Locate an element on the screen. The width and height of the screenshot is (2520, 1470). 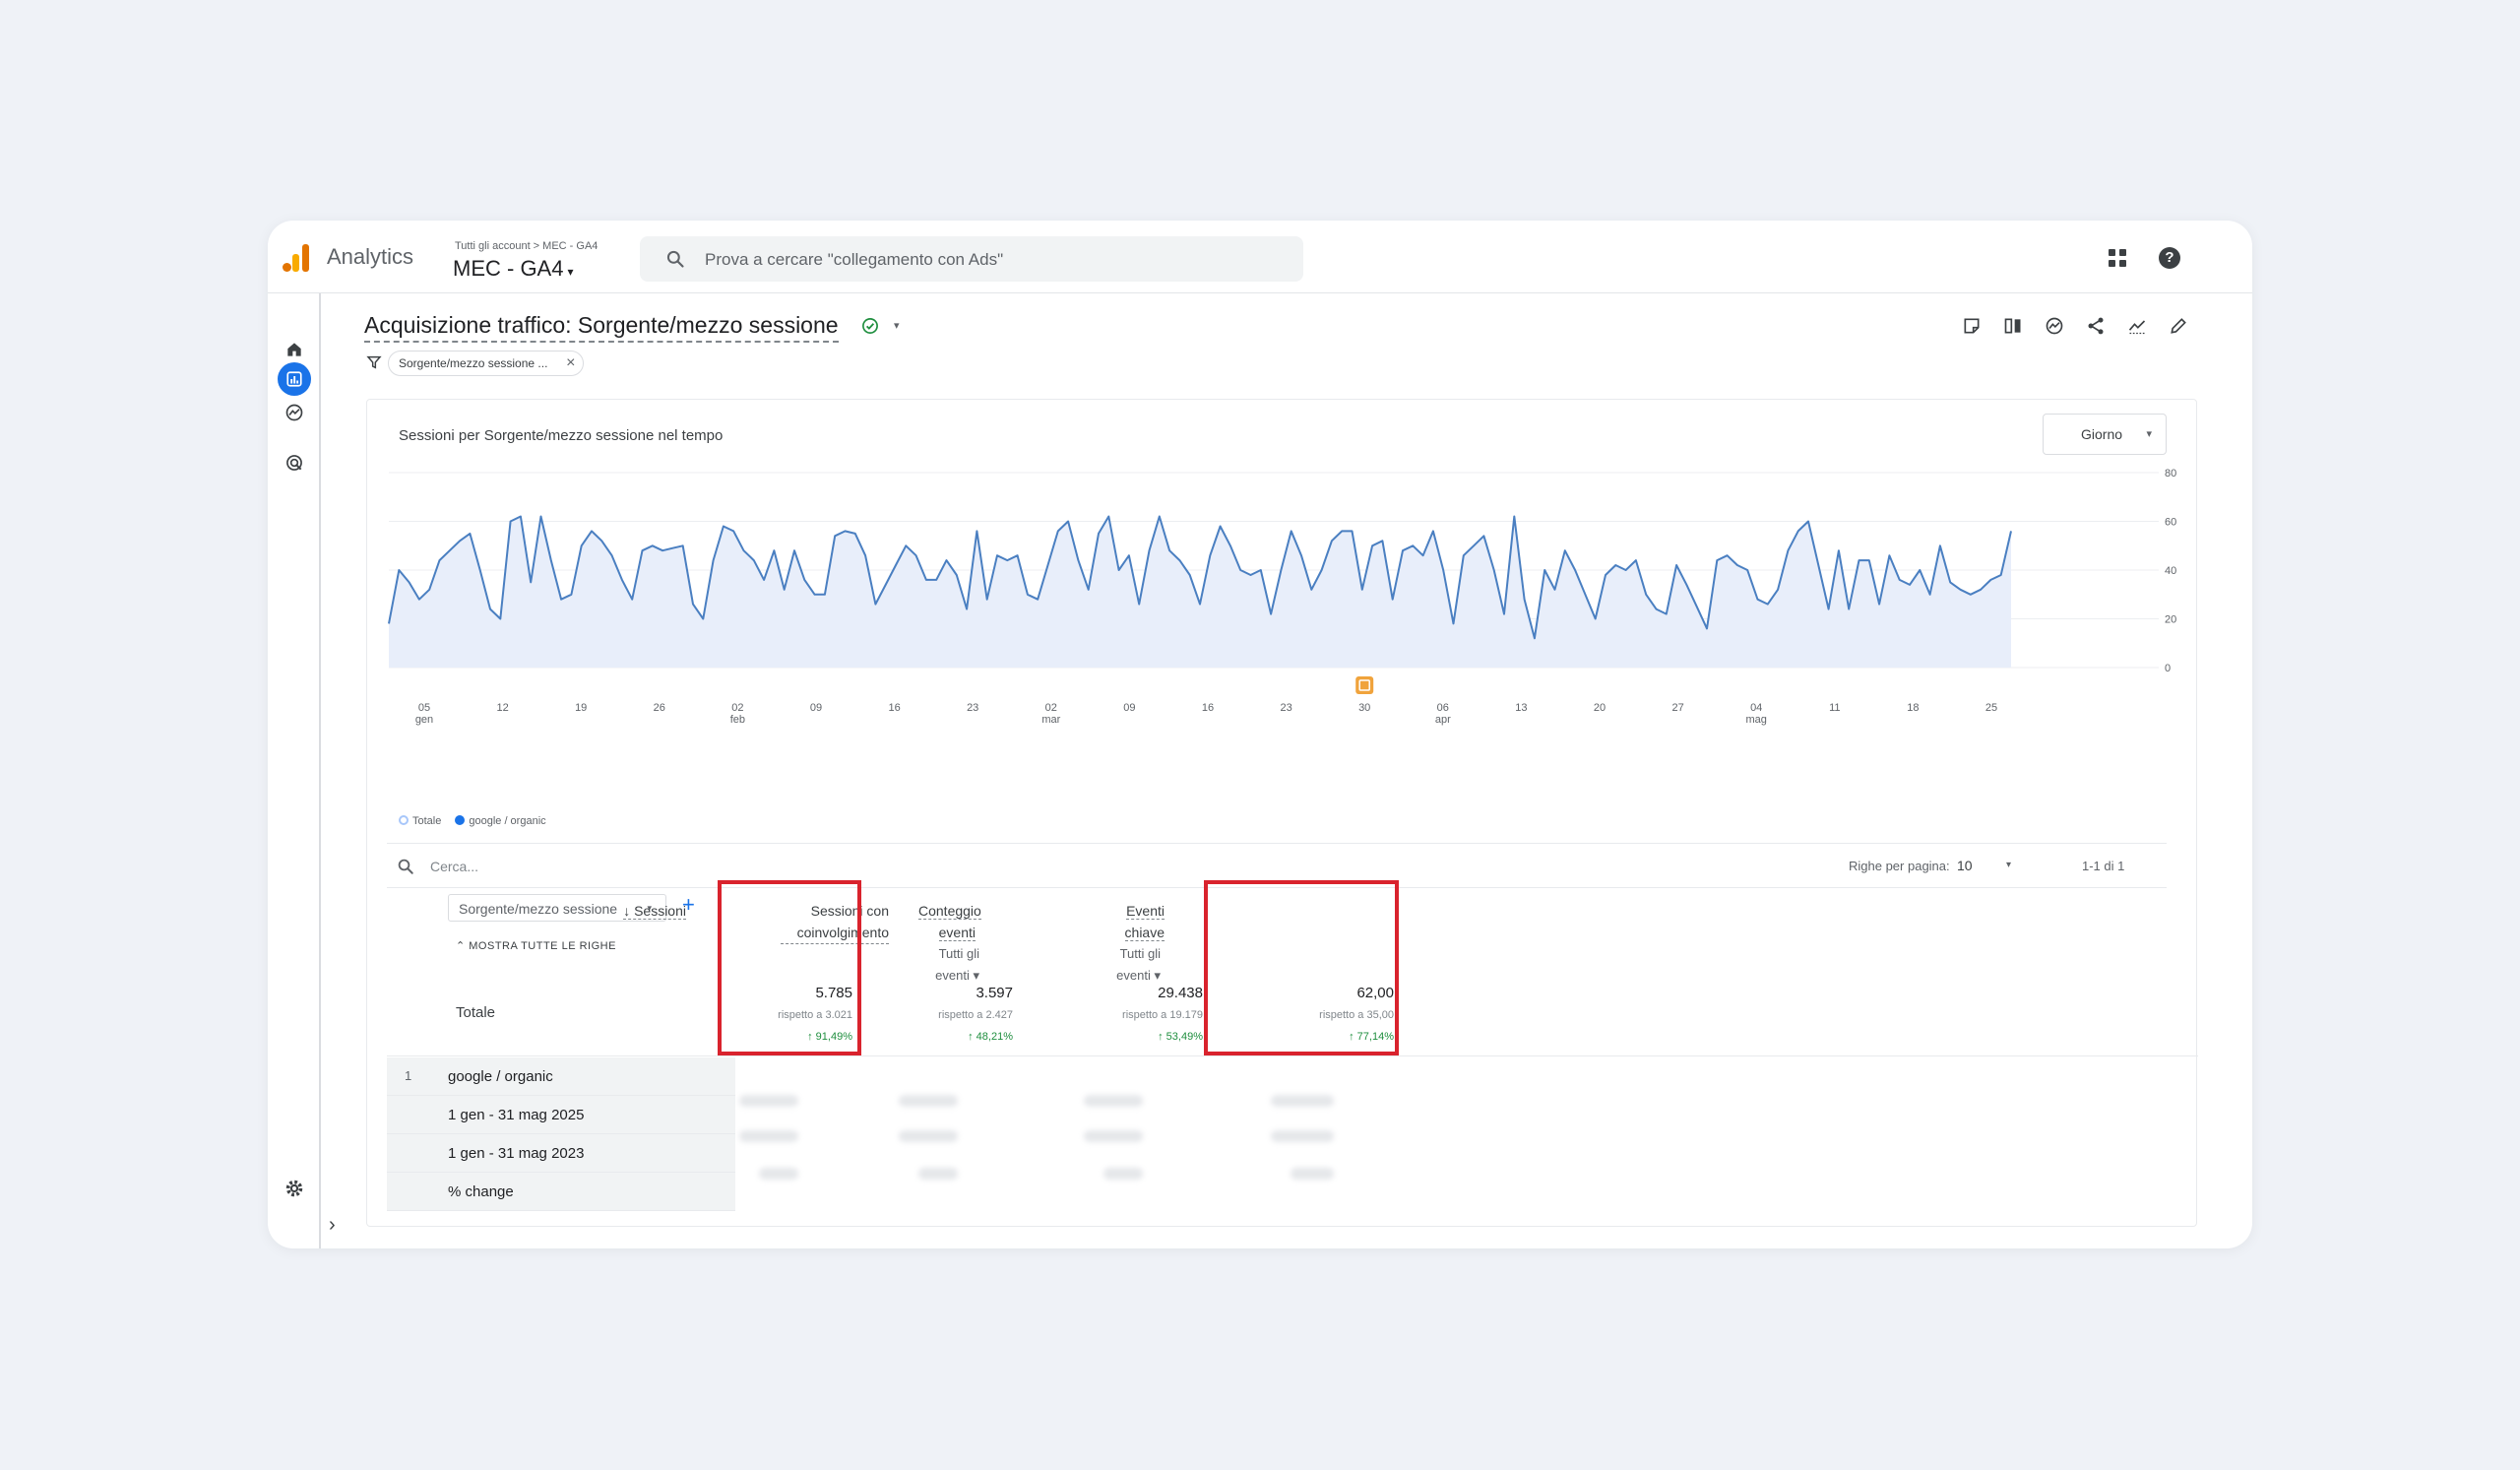
column-label: ↓ Sessioni is located at coordinates (654, 911).